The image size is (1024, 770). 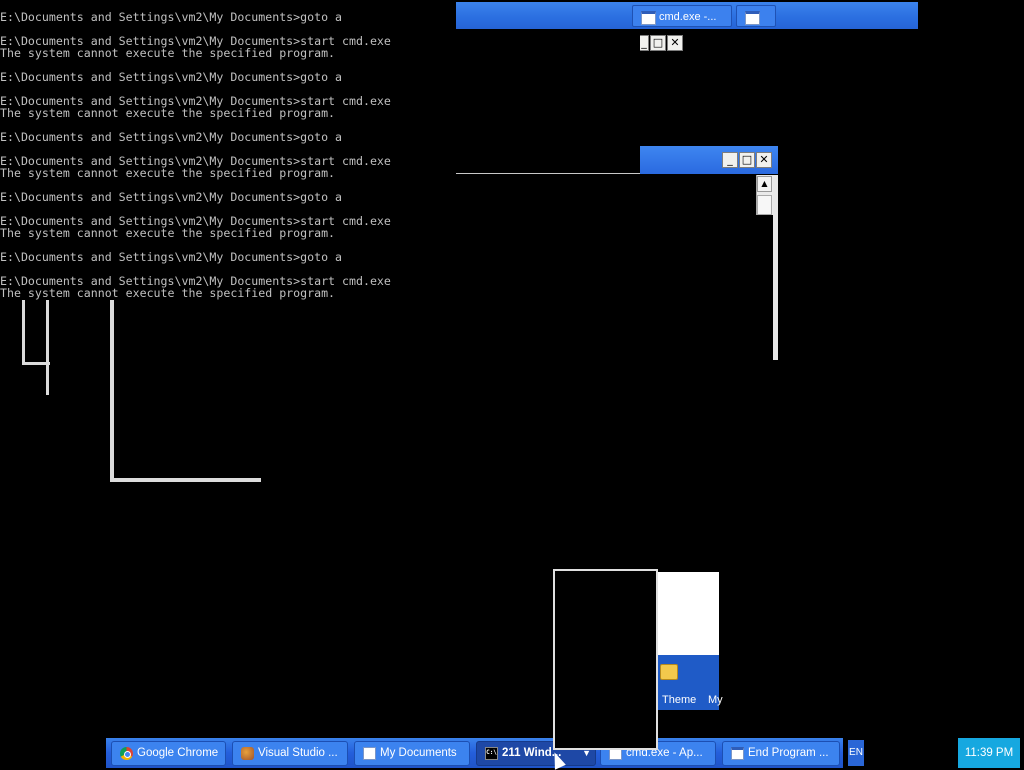 I want to click on chrome-icon, so click(x=126, y=753).